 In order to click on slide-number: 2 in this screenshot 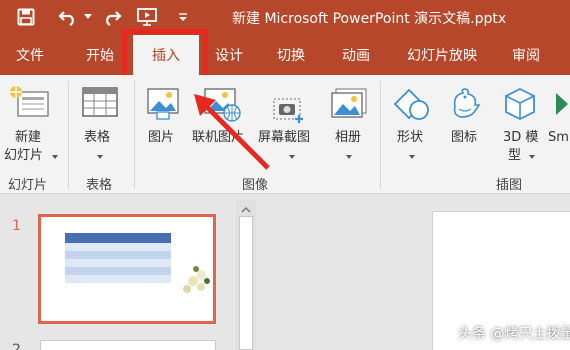, I will do `click(16, 346)`.